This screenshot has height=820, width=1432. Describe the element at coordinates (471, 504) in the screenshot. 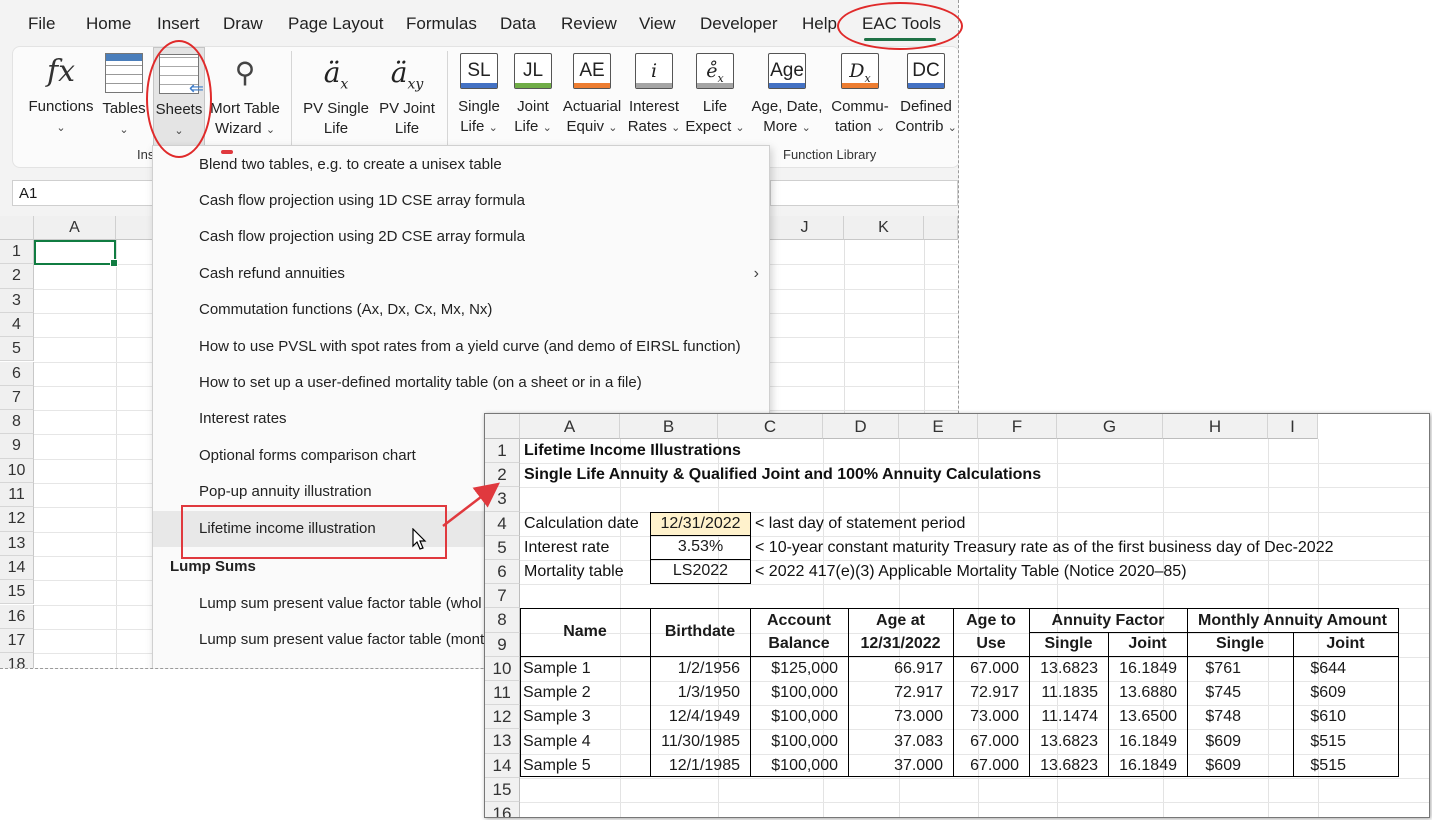

I see `annotation-arrow` at that location.